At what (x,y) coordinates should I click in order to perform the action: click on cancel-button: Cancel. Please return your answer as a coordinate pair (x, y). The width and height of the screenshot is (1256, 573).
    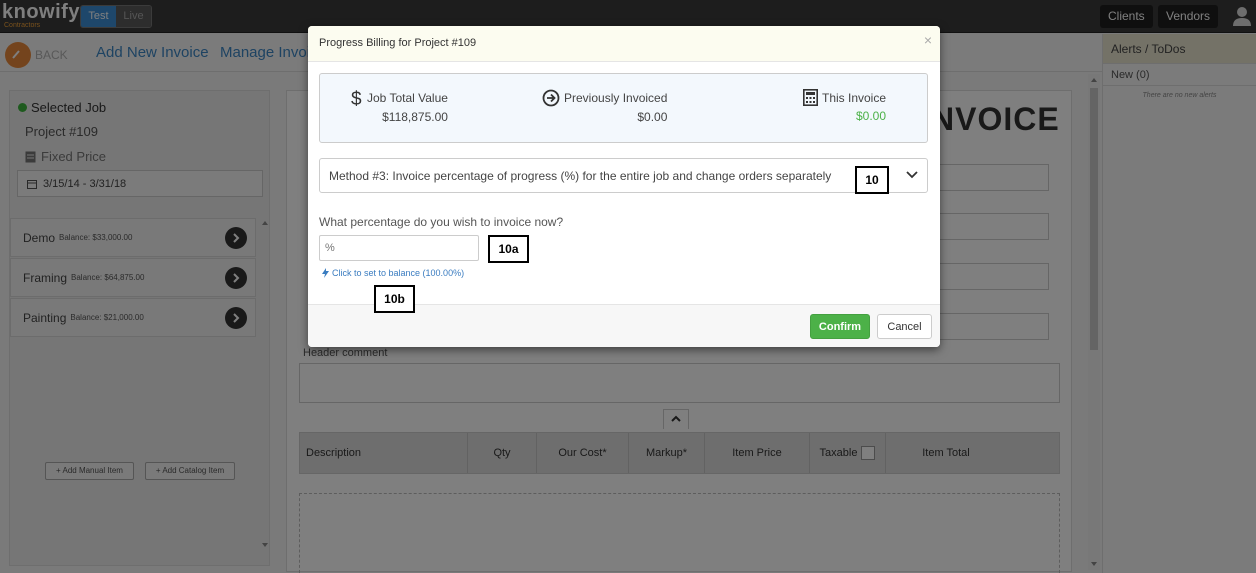
    Looking at the image, I should click on (904, 326).